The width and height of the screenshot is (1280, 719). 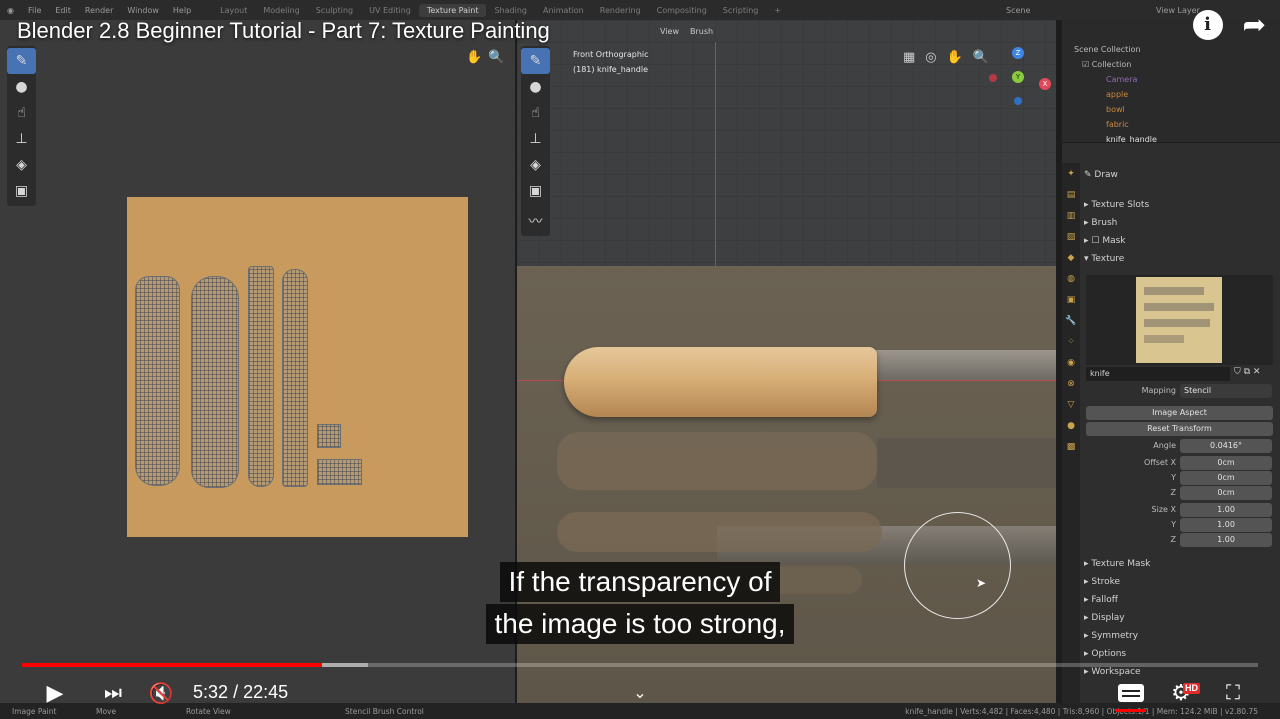 What do you see at coordinates (1193, 94) in the screenshot?
I see `outliner-item-apple: apple` at bounding box center [1193, 94].